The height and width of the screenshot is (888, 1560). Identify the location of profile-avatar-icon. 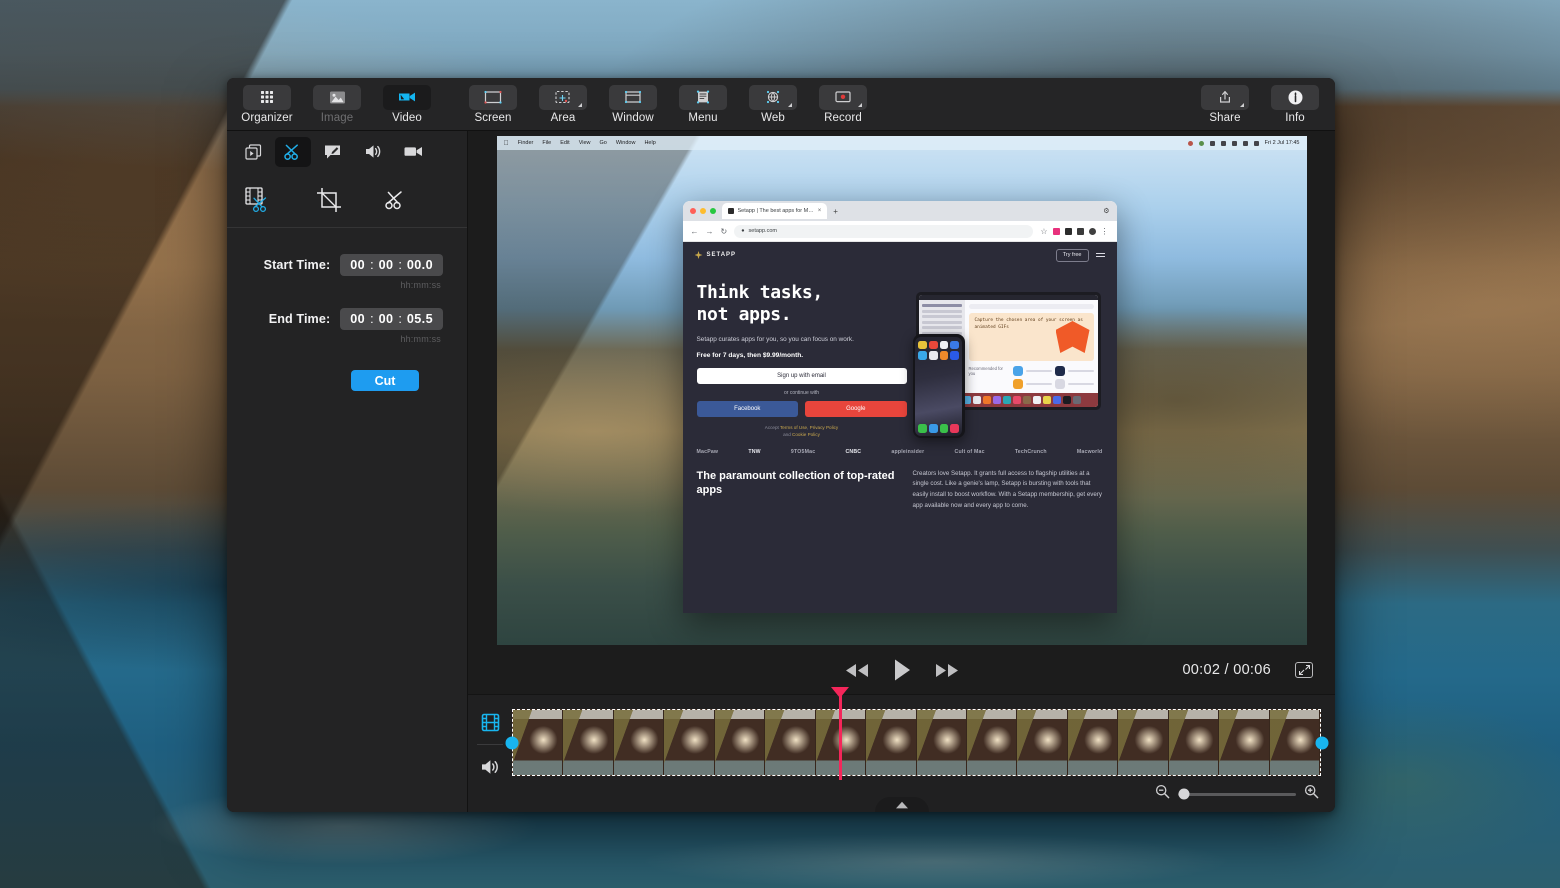
(1092, 231).